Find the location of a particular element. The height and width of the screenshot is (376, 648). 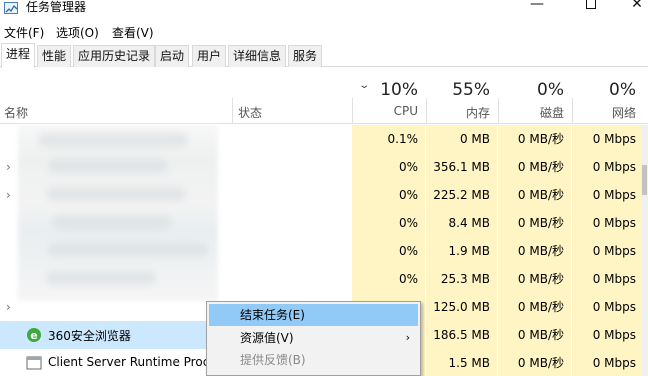

cpu-cell: 0.1% is located at coordinates (389, 139).